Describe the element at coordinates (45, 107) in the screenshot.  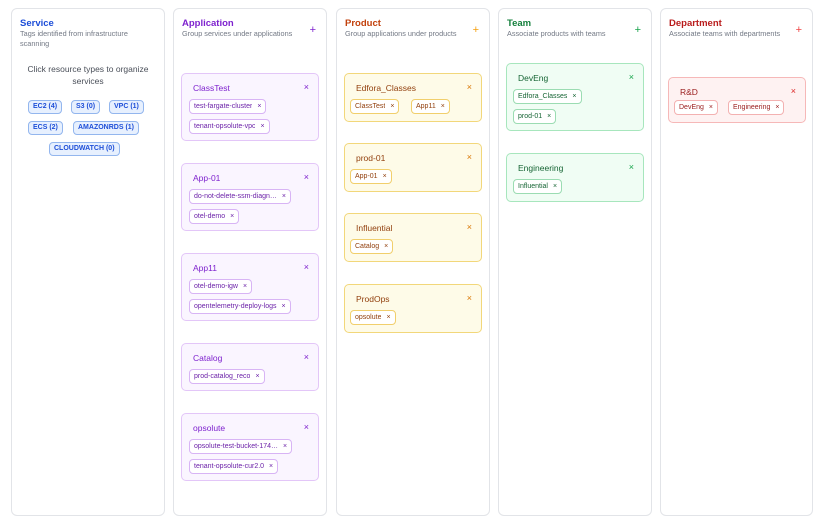
I see `resource-type-ec2: EC2 (4)` at that location.